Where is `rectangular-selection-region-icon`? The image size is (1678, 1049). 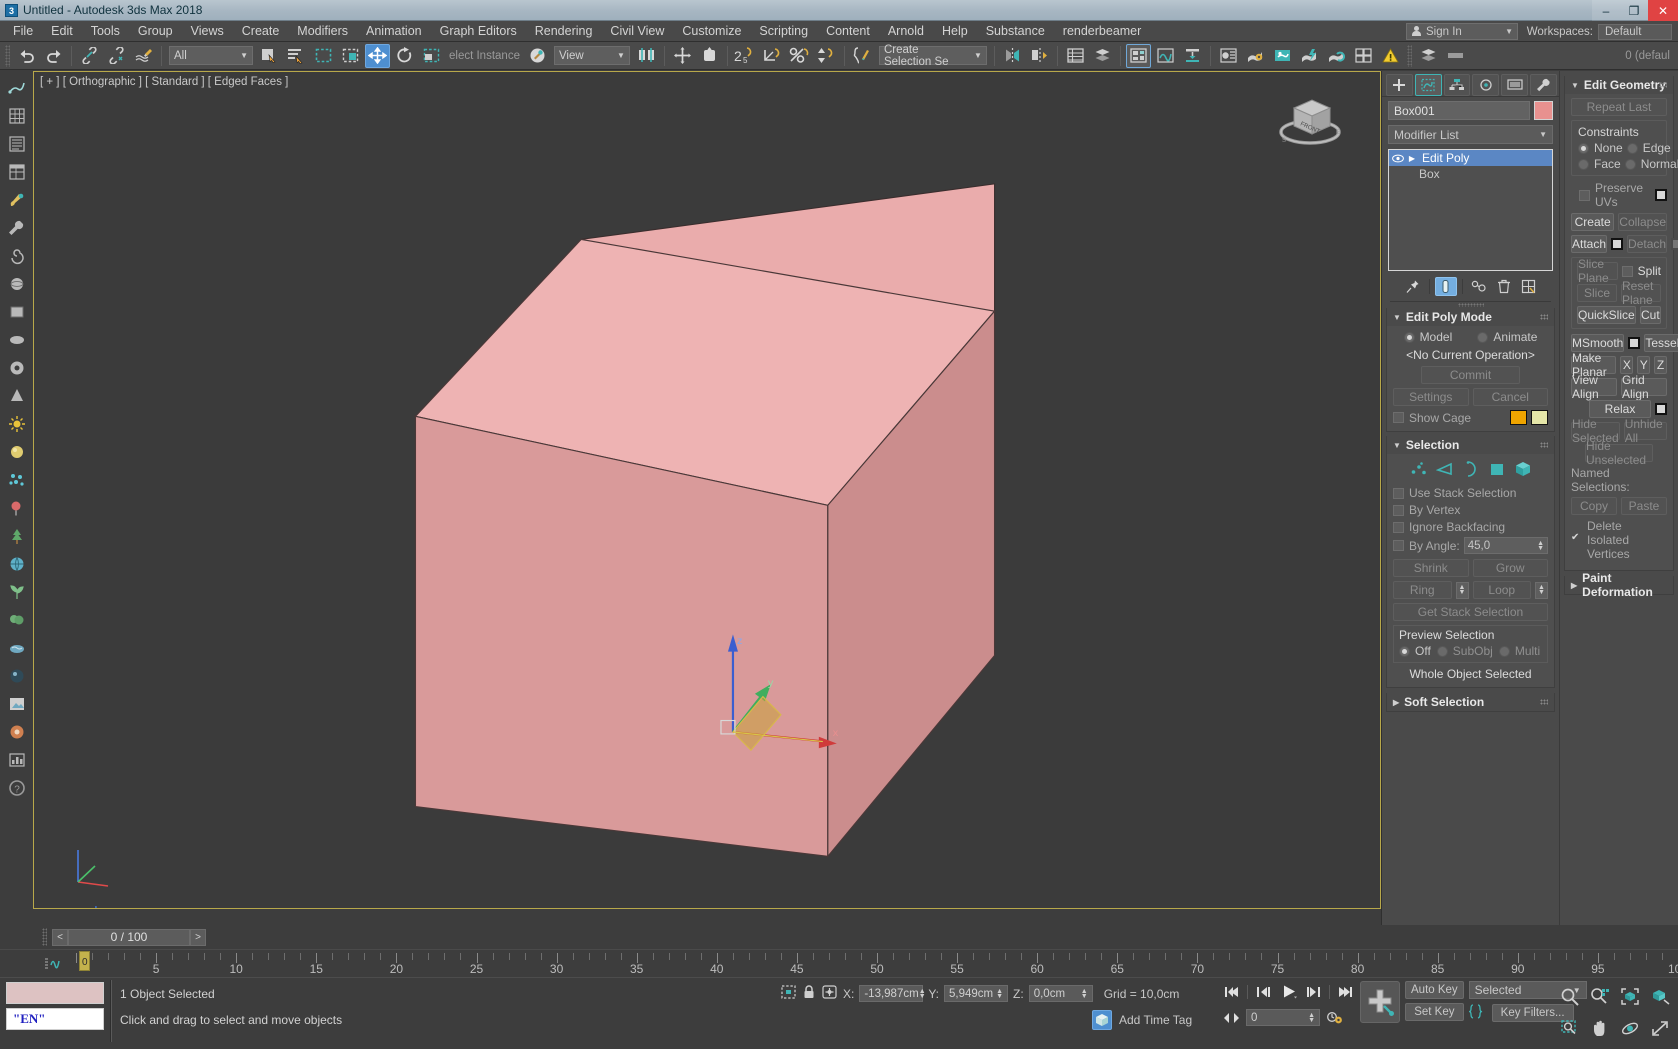
rectangular-selection-region-icon is located at coordinates (323, 56).